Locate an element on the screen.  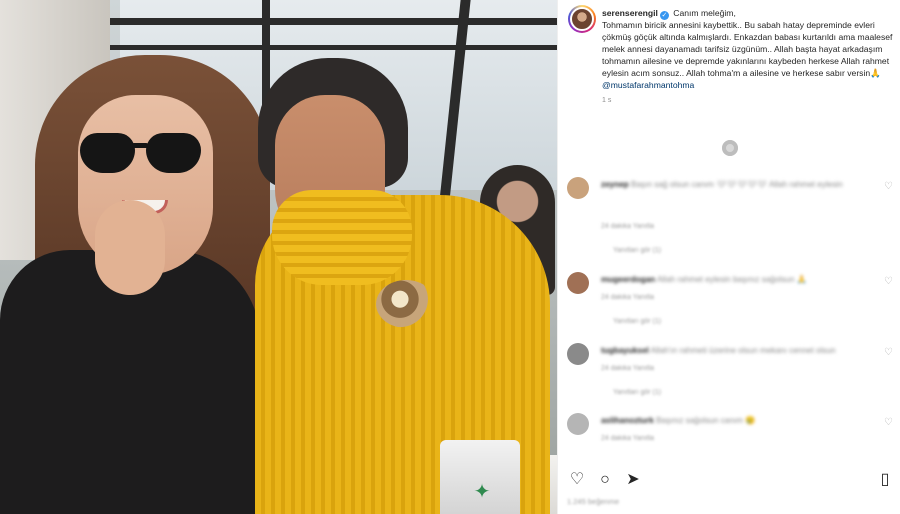
photo-person-left-hand is located at coordinates (130, 247).